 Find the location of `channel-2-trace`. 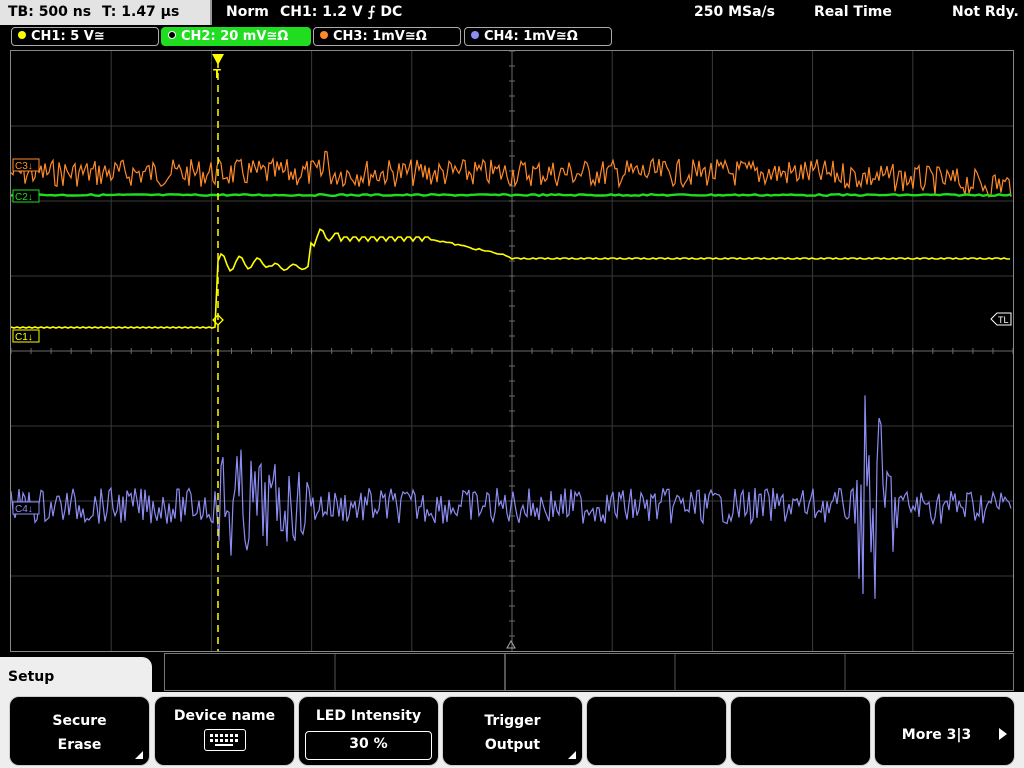

channel-2-trace is located at coordinates (511, 195).